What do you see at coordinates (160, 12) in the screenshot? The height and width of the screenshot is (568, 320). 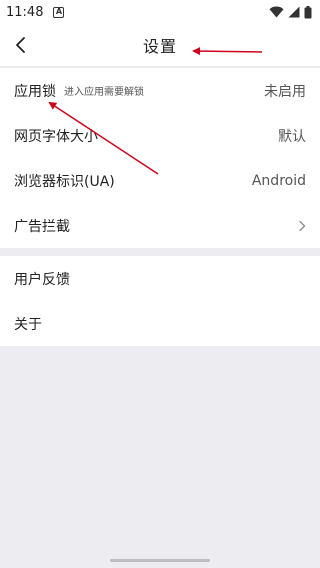 I see `status-bar: 11:48 A` at bounding box center [160, 12].